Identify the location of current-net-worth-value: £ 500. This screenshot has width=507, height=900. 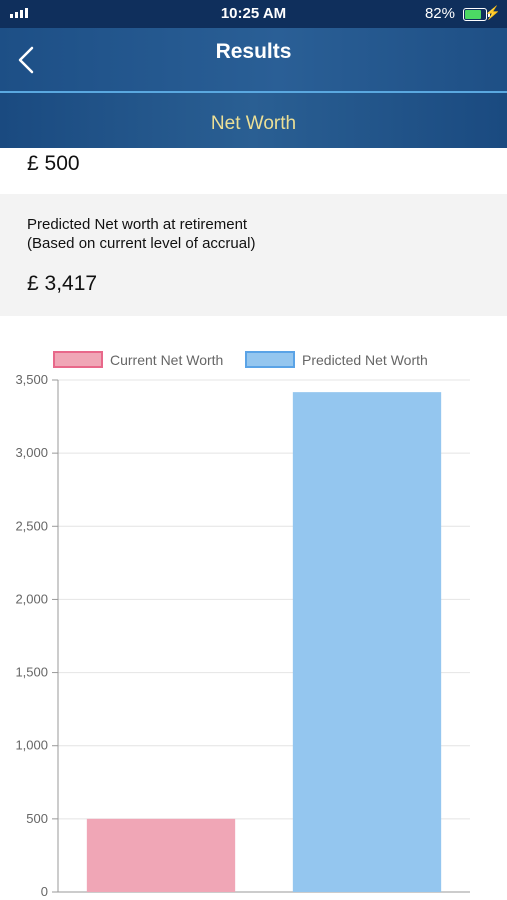
(53, 163).